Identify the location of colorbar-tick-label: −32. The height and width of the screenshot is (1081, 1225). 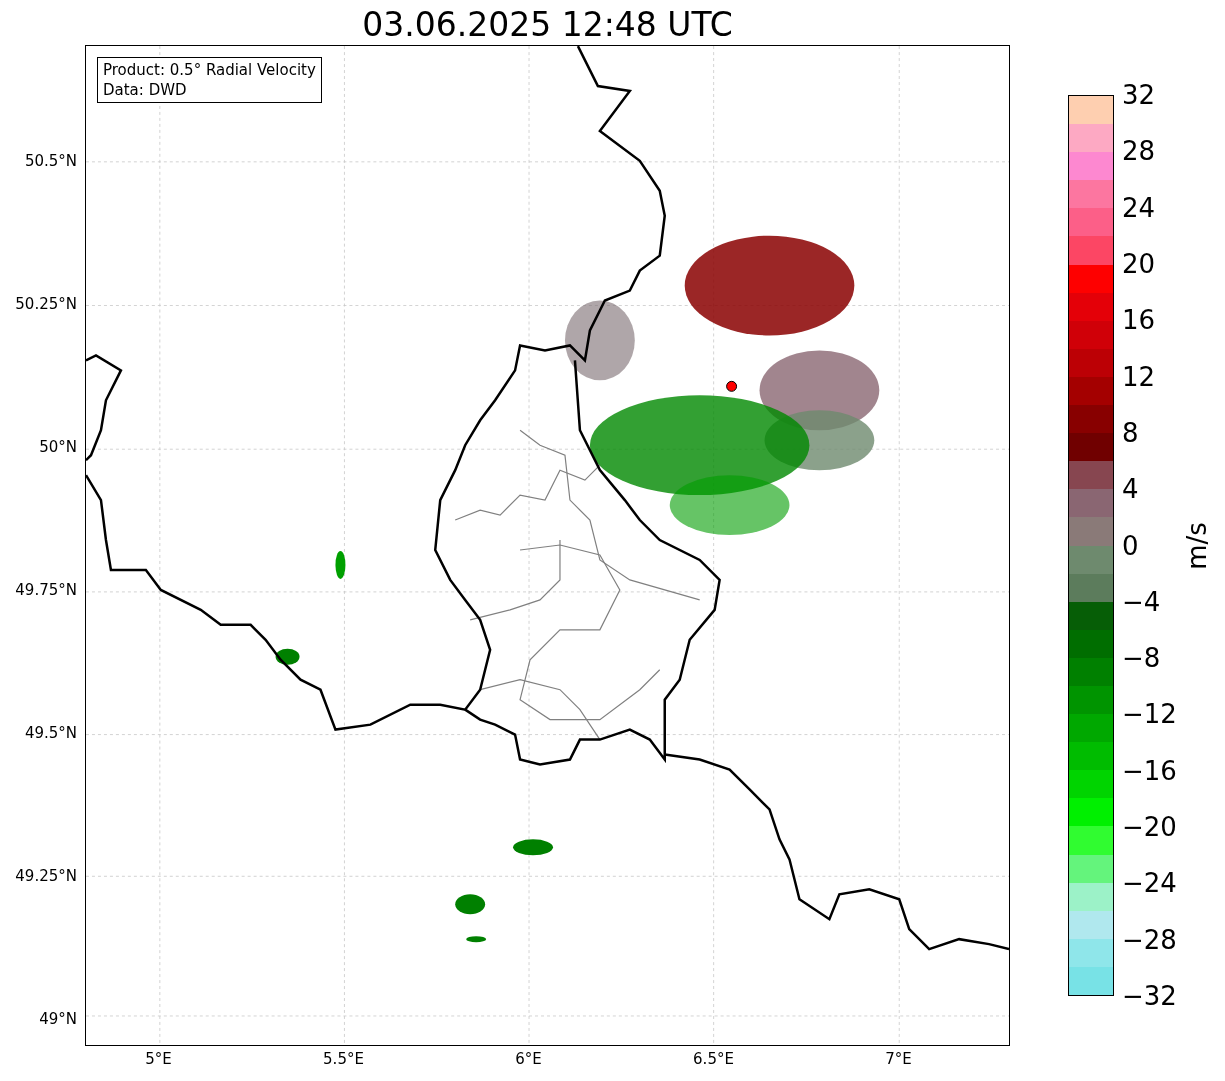
(1149, 996).